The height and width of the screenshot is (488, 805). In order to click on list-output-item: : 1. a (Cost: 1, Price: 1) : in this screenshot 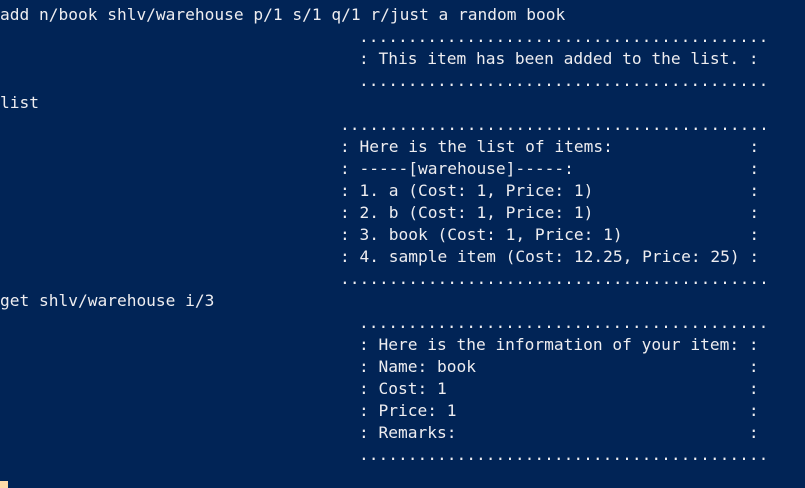, I will do `click(550, 190)`.